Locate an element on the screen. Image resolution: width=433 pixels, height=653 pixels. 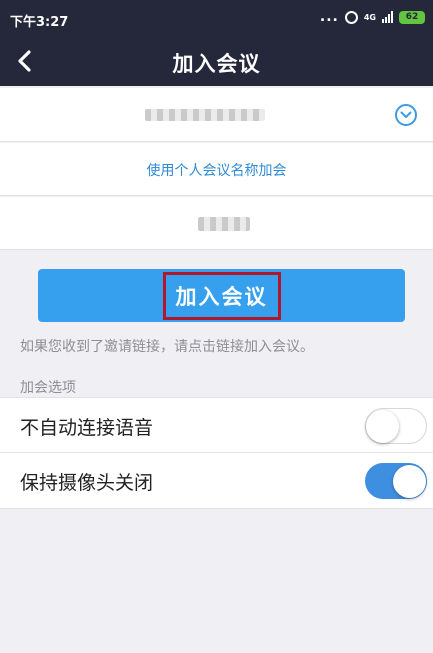
status-icons: ... 4G 62 is located at coordinates (372, 17).